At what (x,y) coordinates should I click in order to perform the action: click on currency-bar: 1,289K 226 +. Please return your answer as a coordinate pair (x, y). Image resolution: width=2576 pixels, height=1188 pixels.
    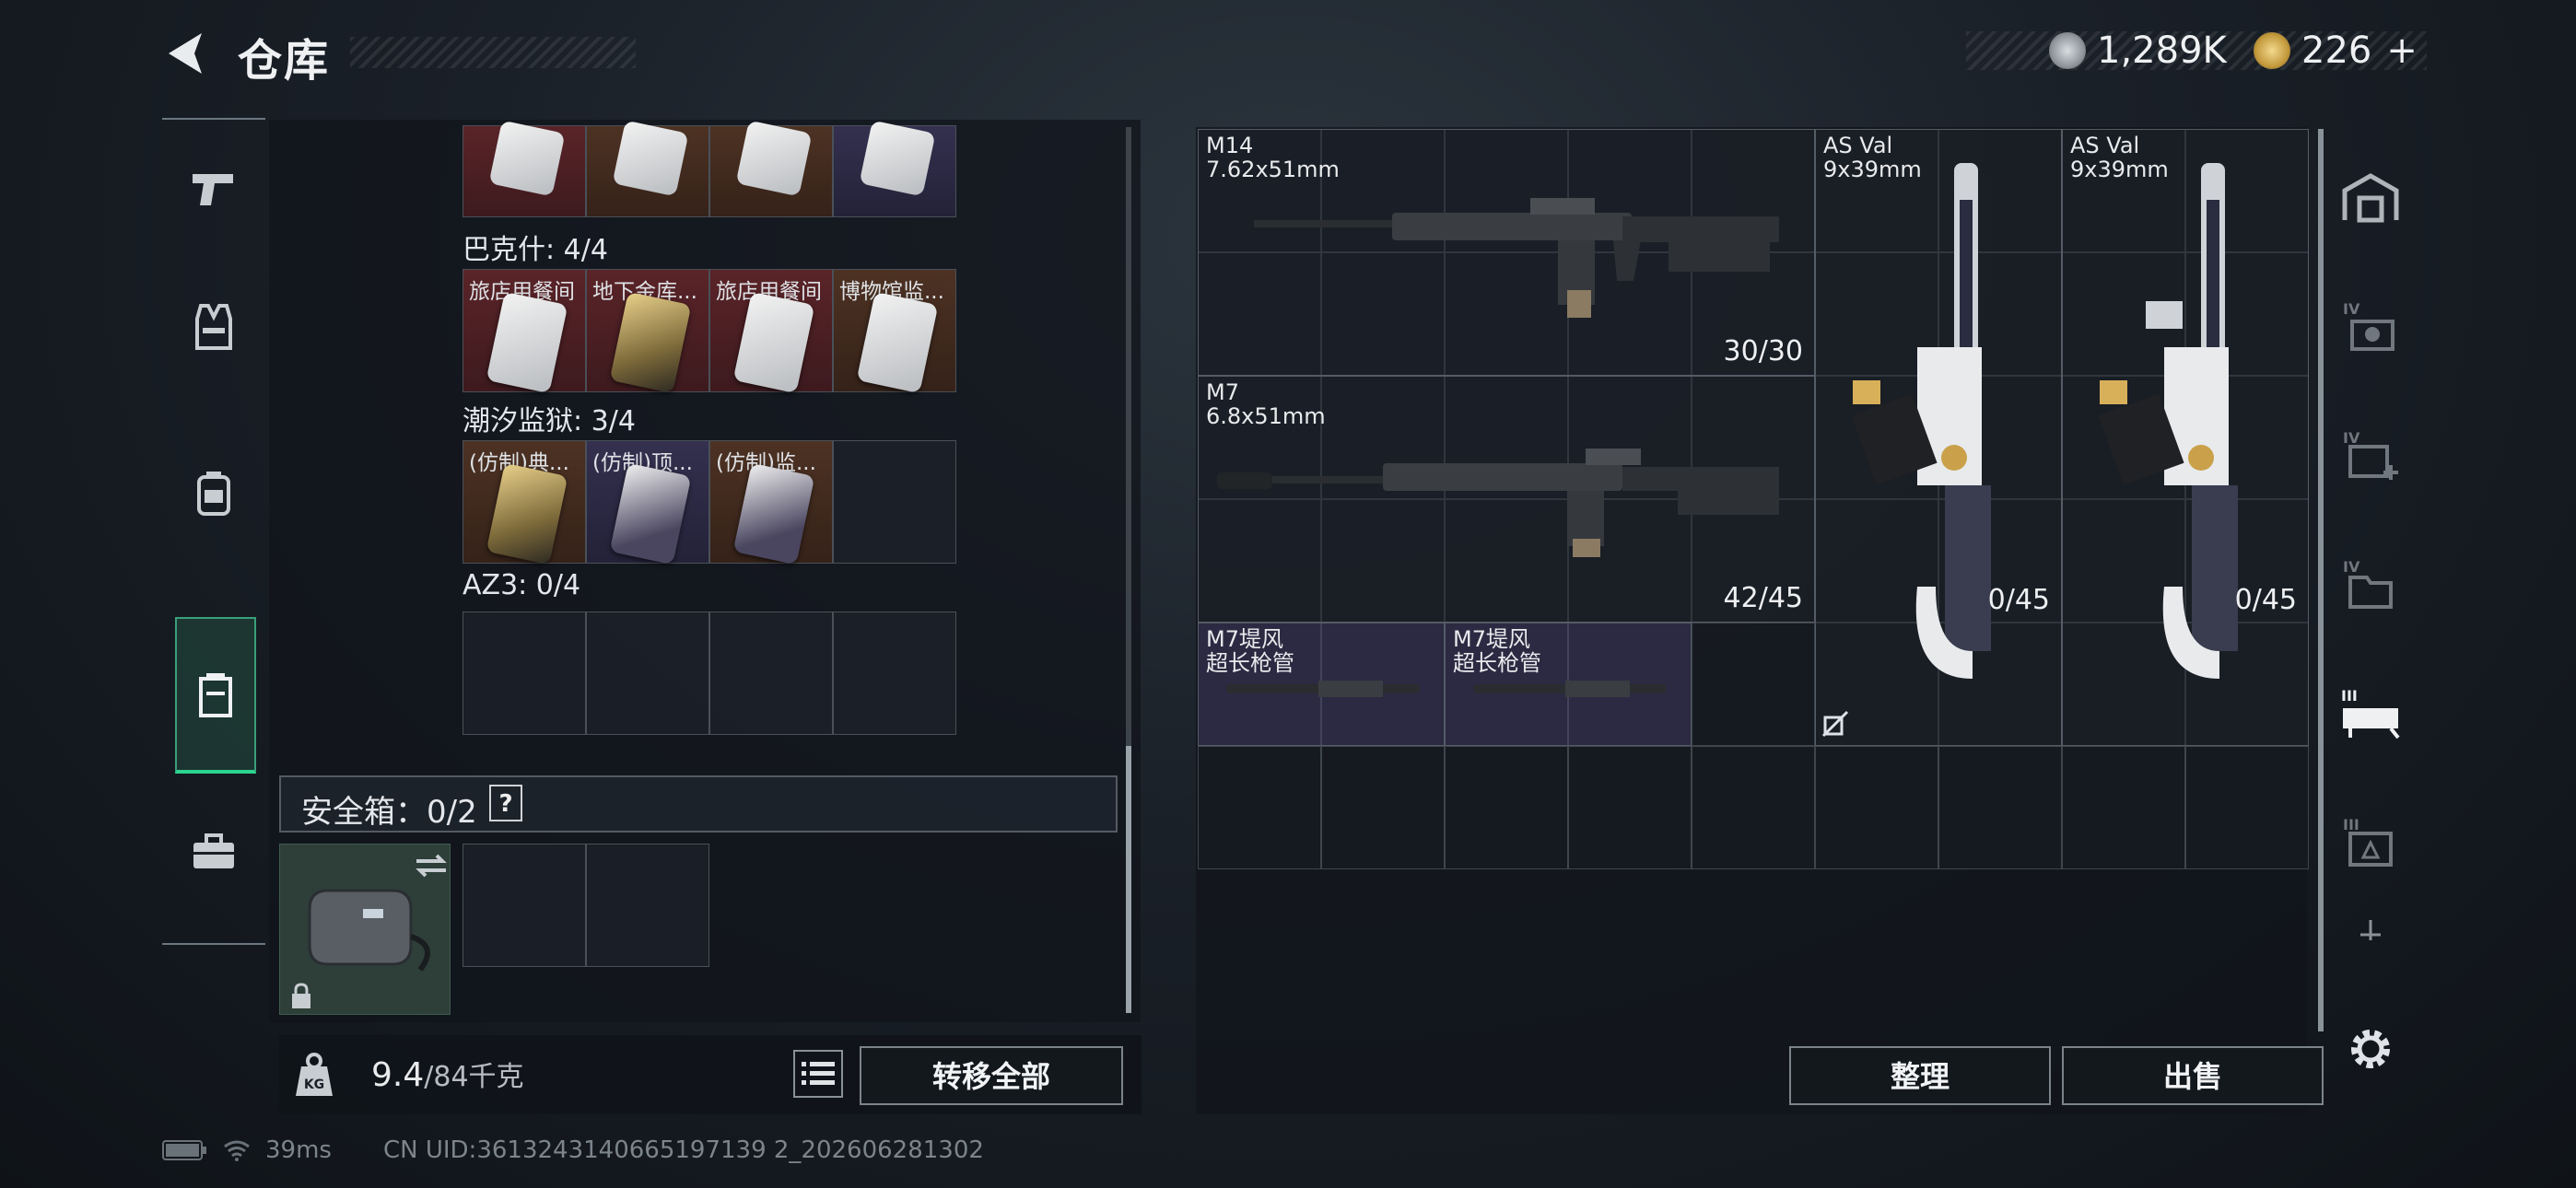
    Looking at the image, I should click on (2196, 50).